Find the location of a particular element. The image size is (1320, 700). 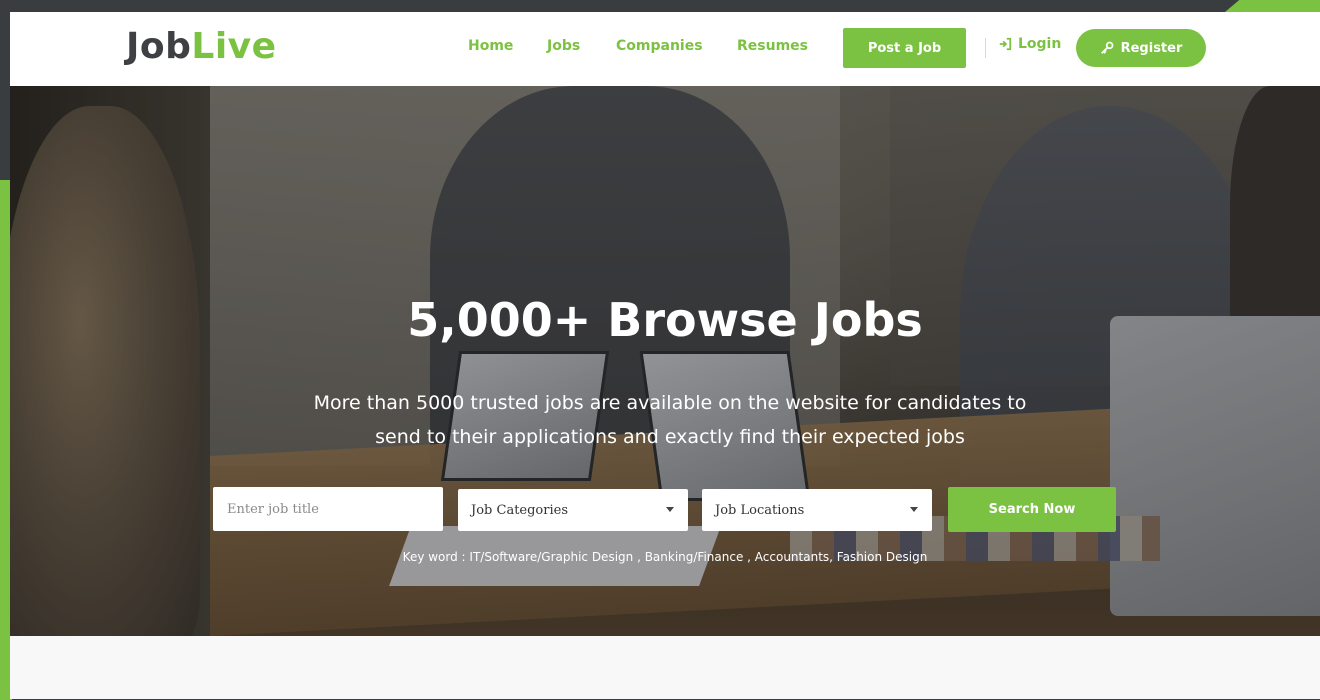

post-job-button: Post a Job is located at coordinates (904, 48).